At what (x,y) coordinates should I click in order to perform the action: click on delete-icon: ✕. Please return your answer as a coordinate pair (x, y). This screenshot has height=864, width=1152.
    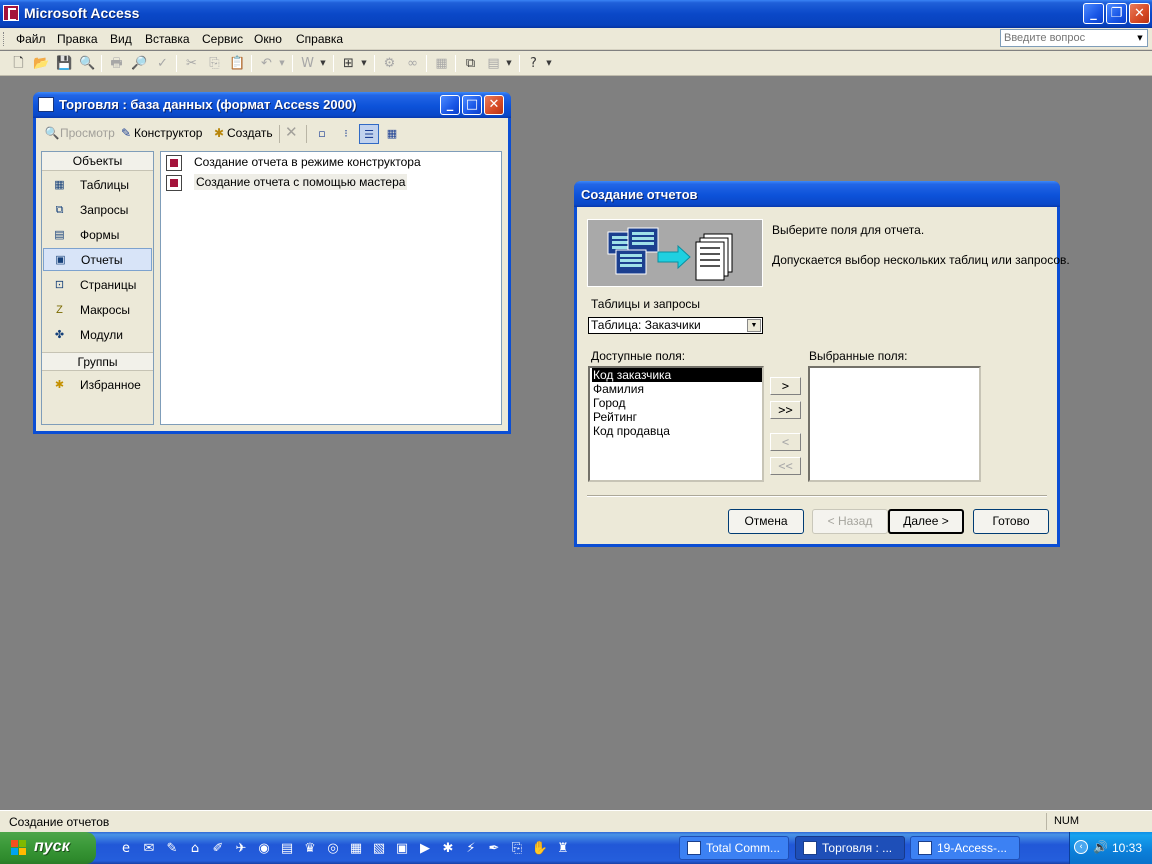
    Looking at the image, I should click on (291, 133).